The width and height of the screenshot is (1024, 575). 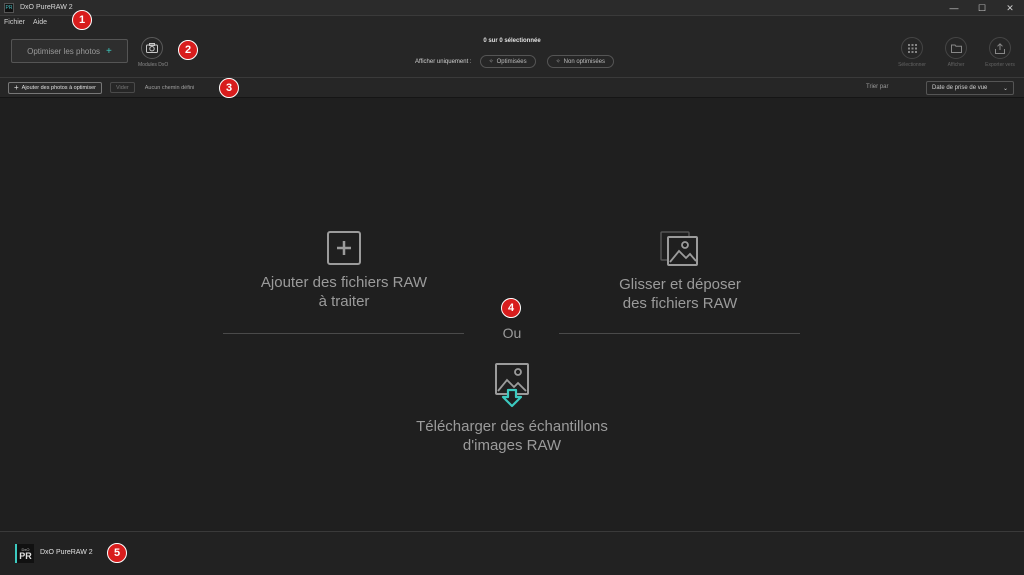 What do you see at coordinates (64, 51) in the screenshot?
I see `optimize-photos-label: Optimiser les photos` at bounding box center [64, 51].